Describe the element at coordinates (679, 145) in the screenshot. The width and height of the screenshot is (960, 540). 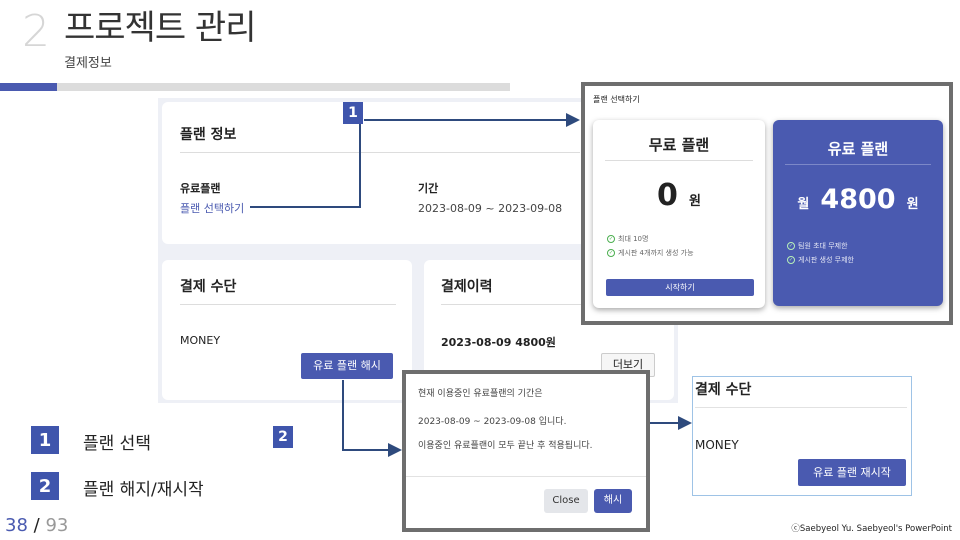
I see `free-plan-title: 무료 플랜` at that location.